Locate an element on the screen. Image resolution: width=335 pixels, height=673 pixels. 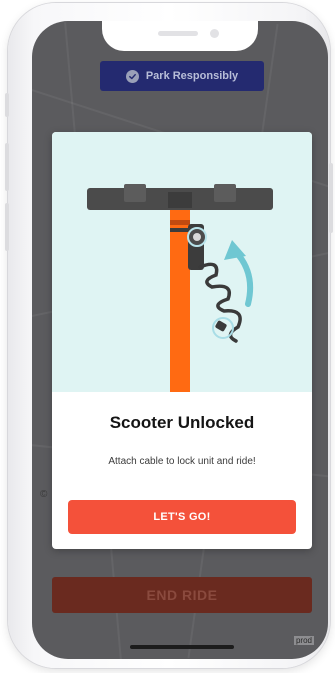
copyright-symbol: © is located at coordinates (44, 494).